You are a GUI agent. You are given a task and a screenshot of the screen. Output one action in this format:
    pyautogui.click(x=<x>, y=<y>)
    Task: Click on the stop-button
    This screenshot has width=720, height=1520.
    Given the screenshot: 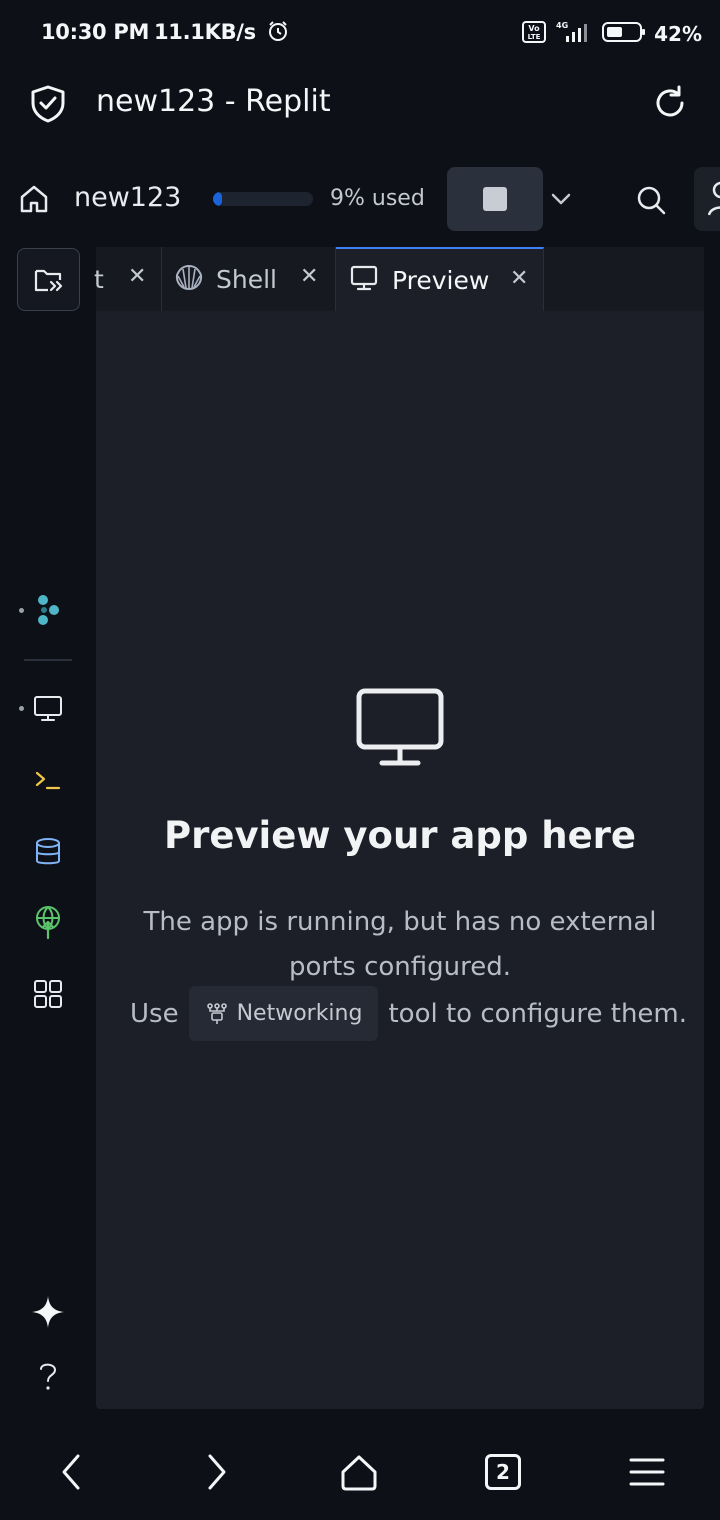 What is the action you would take?
    pyautogui.click(x=495, y=199)
    